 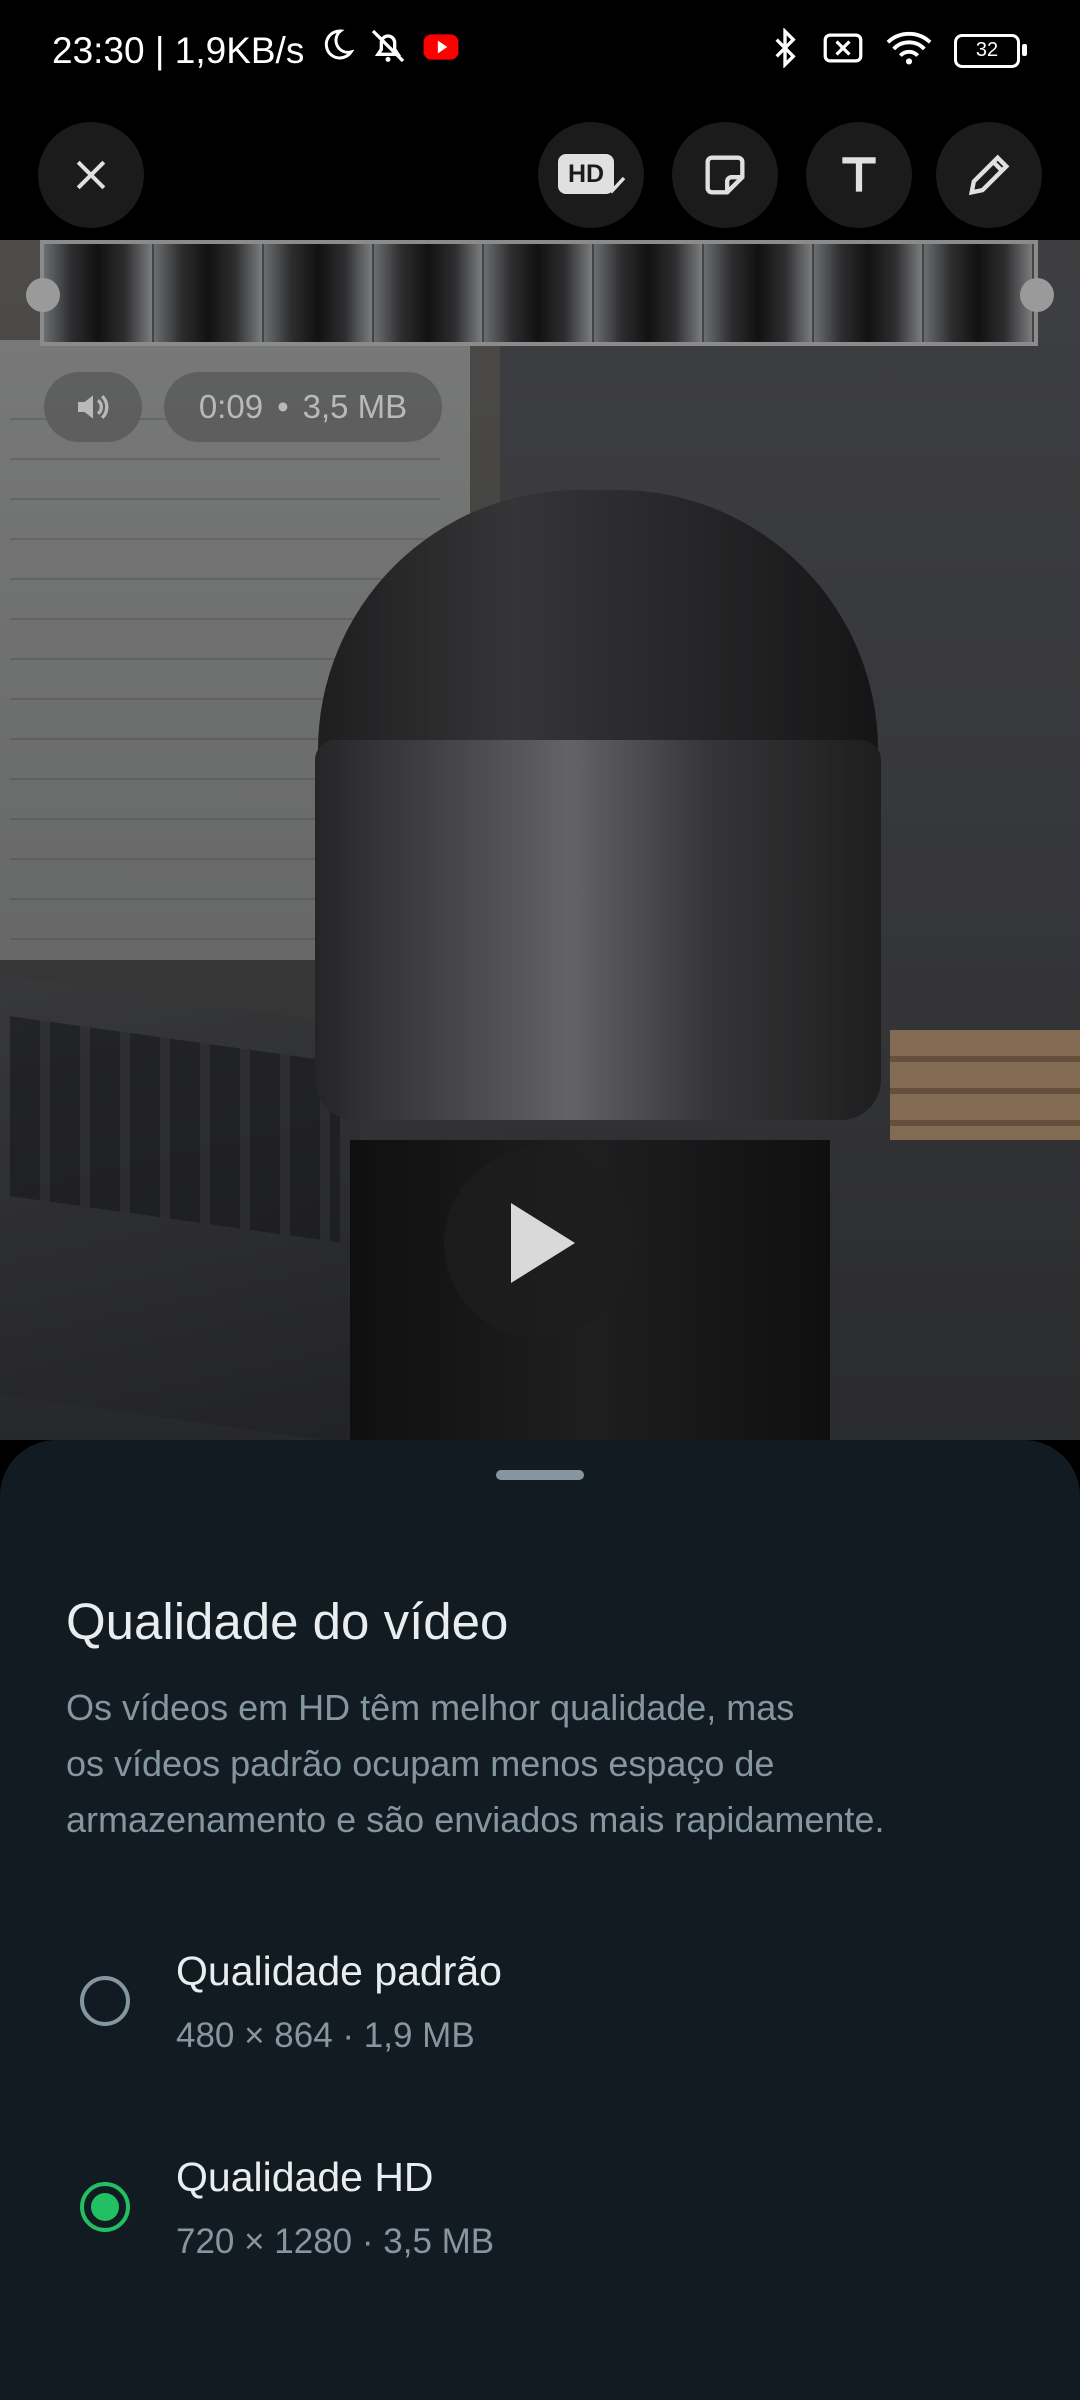 What do you see at coordinates (615, 185) in the screenshot?
I see `check-icon` at bounding box center [615, 185].